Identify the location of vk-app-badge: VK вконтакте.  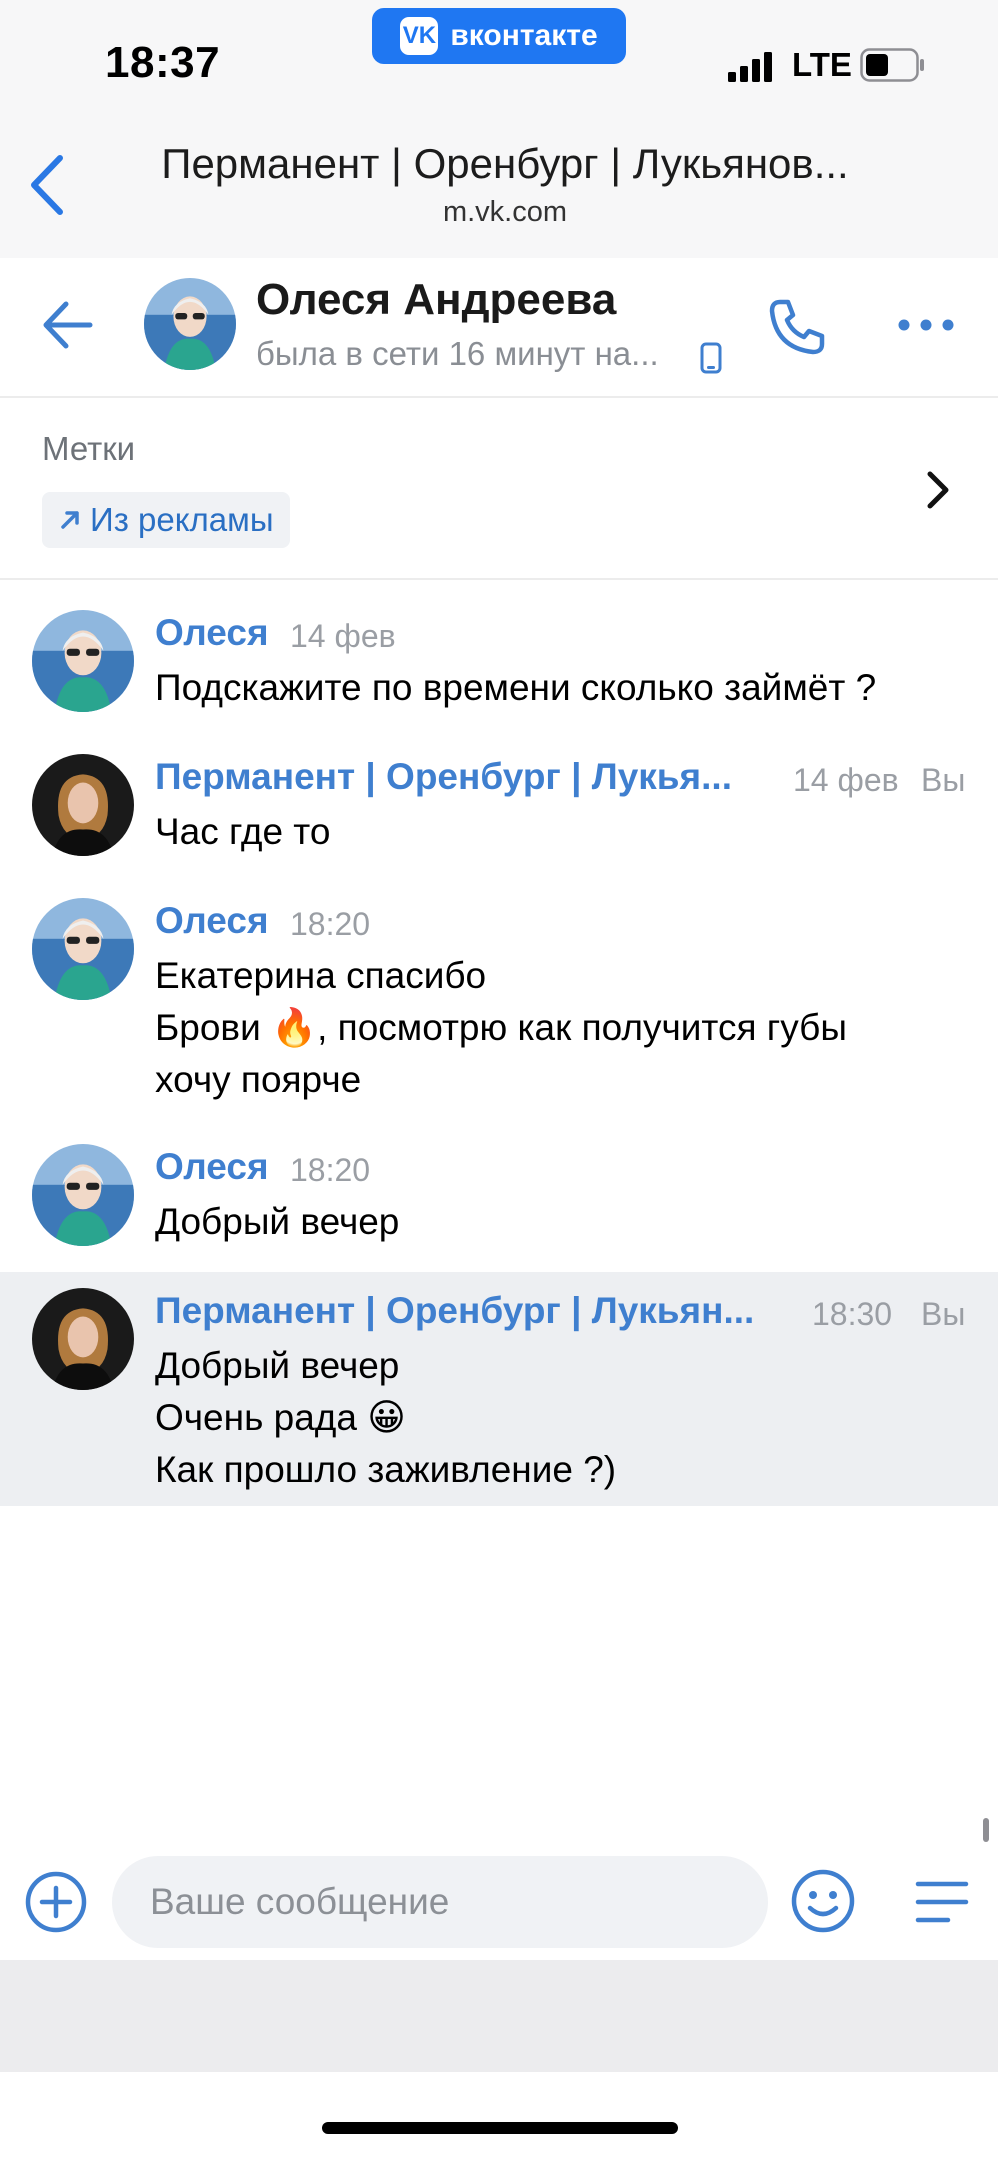
(499, 36).